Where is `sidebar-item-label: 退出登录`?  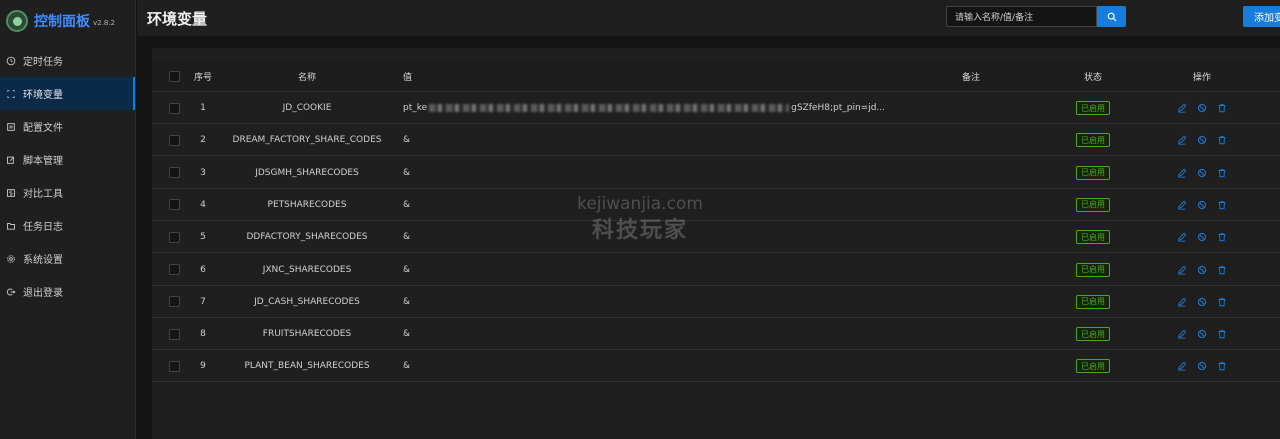
sidebar-item-label: 退出登录 is located at coordinates (43, 293).